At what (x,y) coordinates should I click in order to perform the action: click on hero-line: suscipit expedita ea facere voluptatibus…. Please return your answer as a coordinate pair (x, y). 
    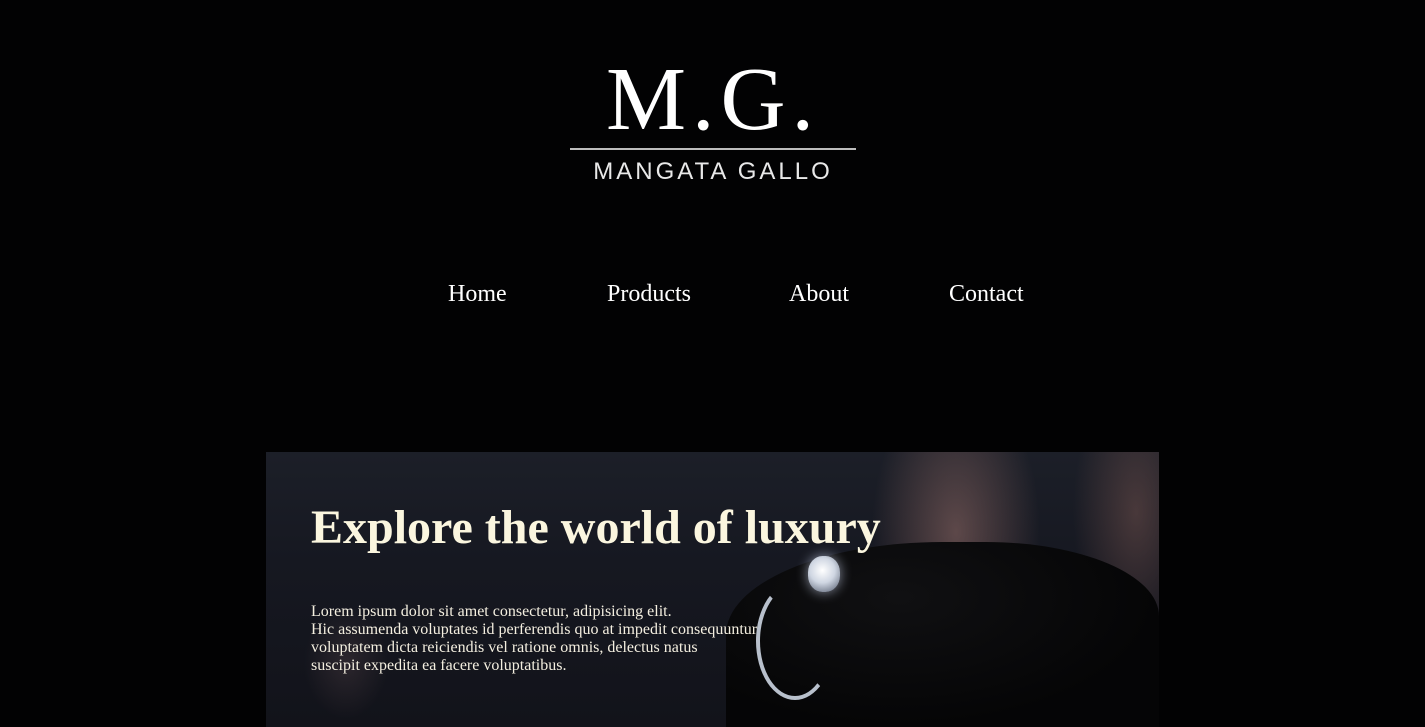
    Looking at the image, I should click on (439, 665).